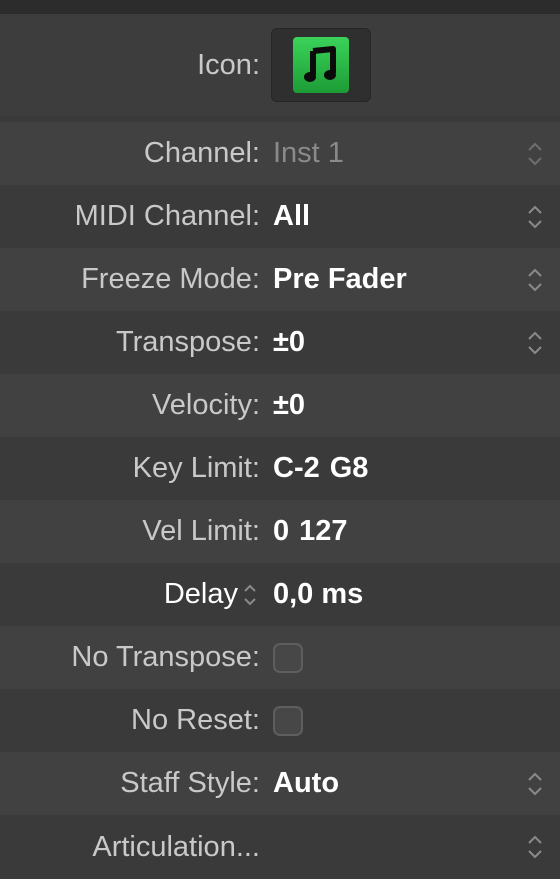 The image size is (560, 879). I want to click on no-reset-row: No Reset:, so click(280, 720).